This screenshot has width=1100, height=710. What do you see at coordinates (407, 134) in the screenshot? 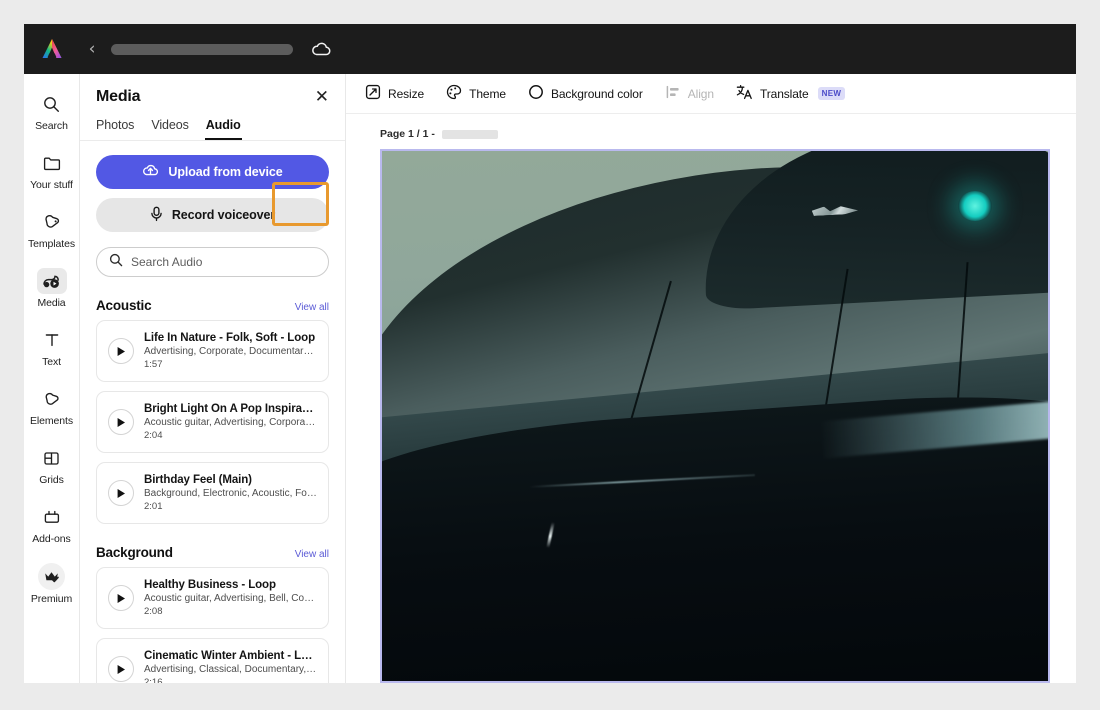
I see `page-indicator: Page 1 / 1 -` at bounding box center [407, 134].